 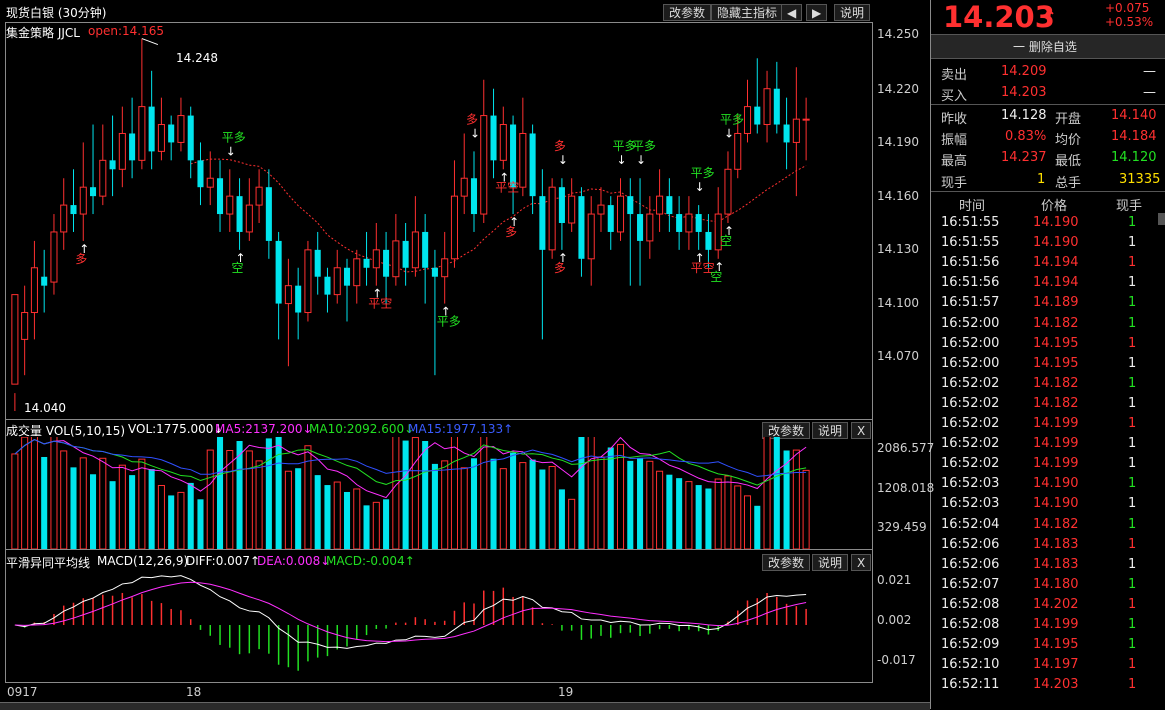 What do you see at coordinates (563, 160) in the screenshot?
I see `signal-arrow-icon: ↓` at bounding box center [563, 160].